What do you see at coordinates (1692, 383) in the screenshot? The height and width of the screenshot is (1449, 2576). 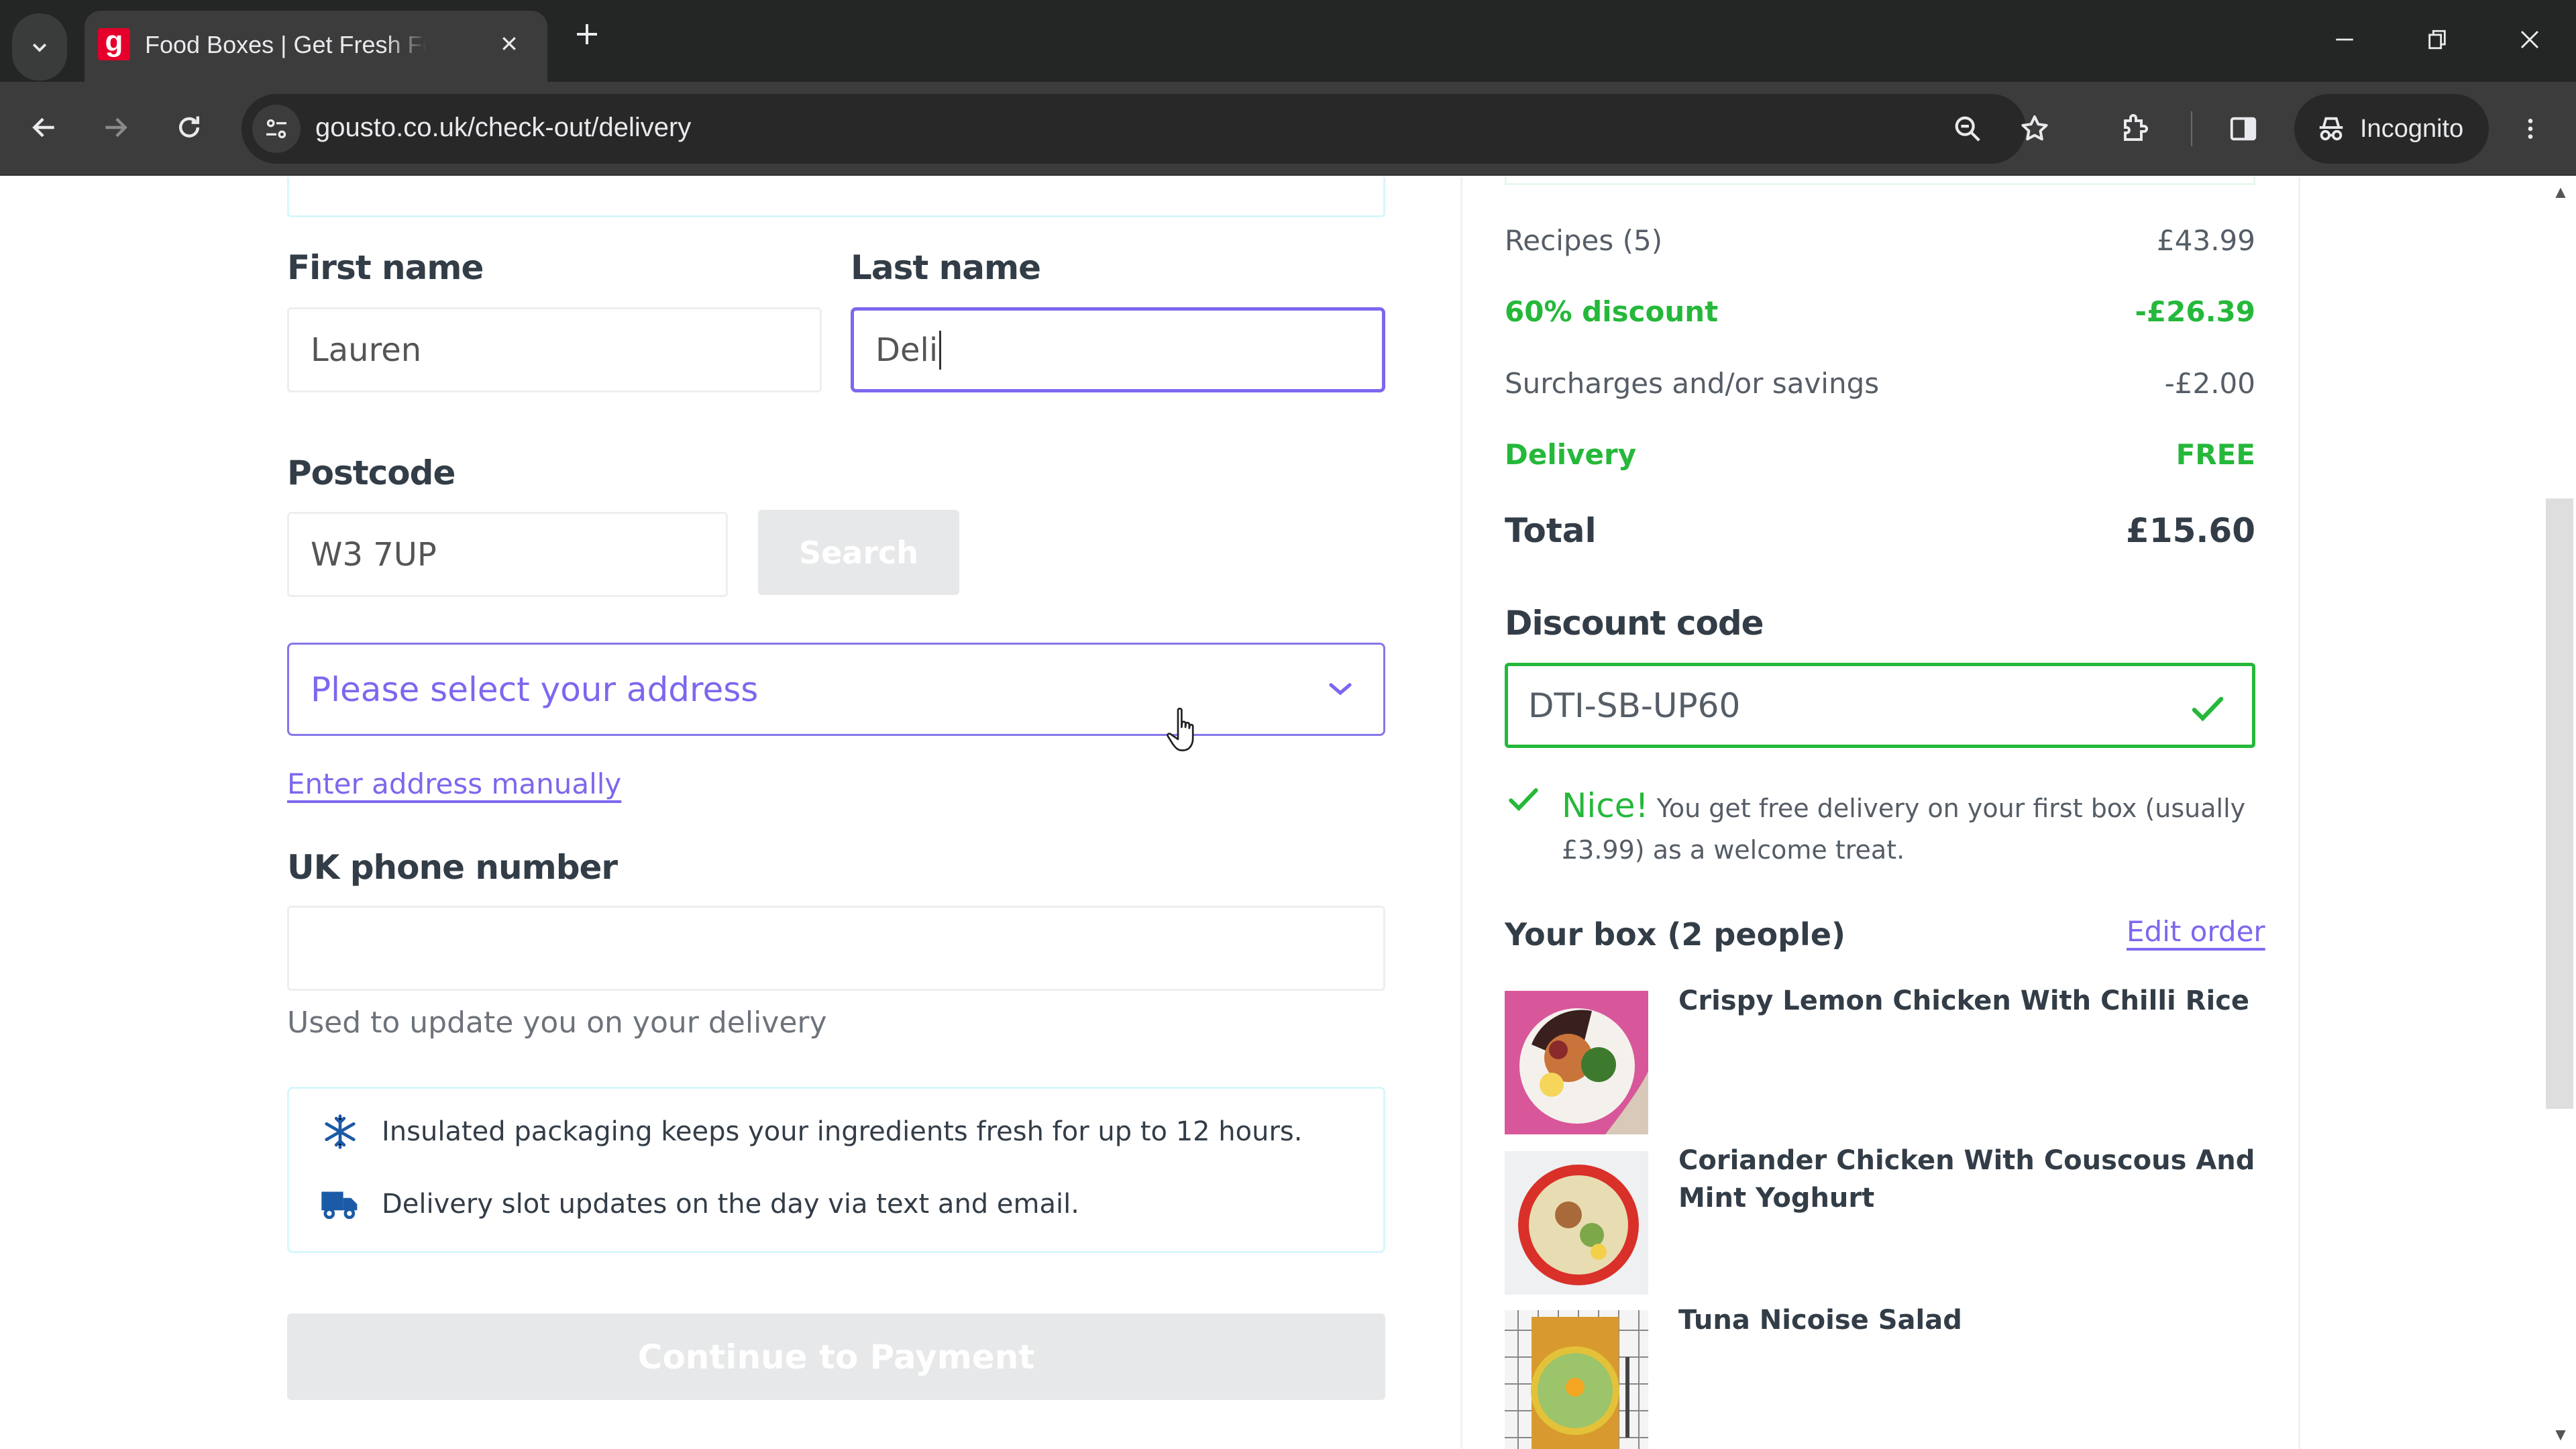 I see `summary-label: Surcharges and/or savings` at bounding box center [1692, 383].